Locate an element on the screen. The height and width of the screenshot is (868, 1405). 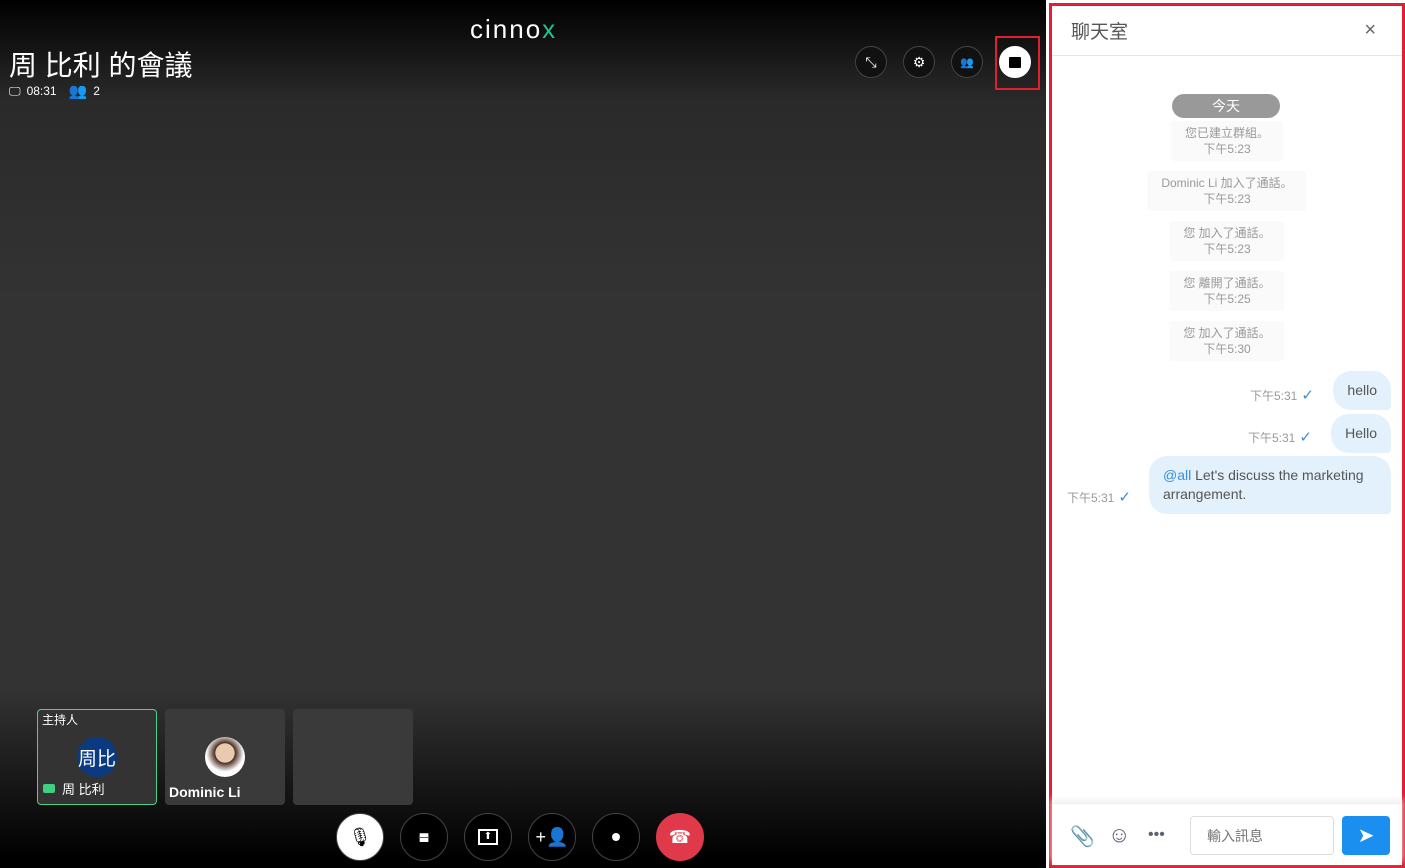
add-participant-button: +👤 is located at coordinates (552, 837).